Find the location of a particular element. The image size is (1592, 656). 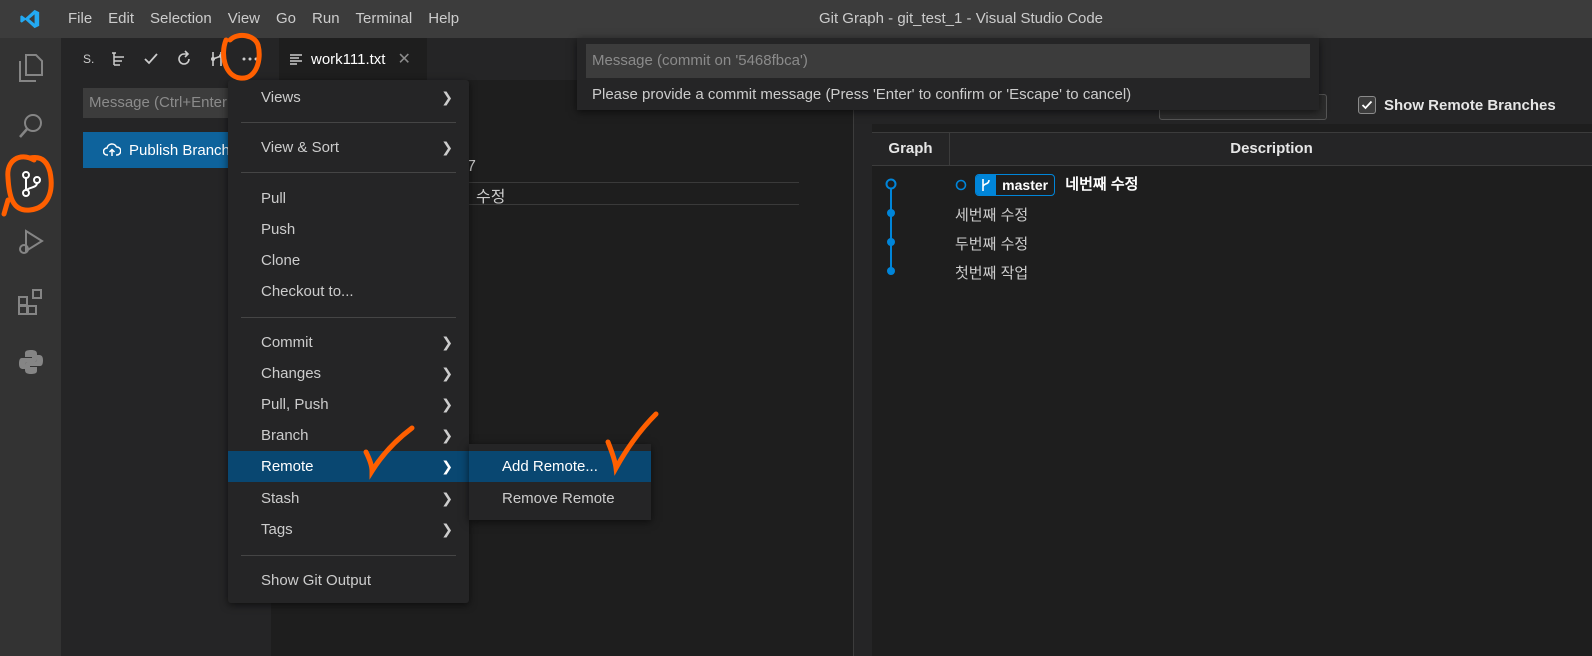

quick-input-box: Message (commit on '5468fbca') is located at coordinates (948, 61).